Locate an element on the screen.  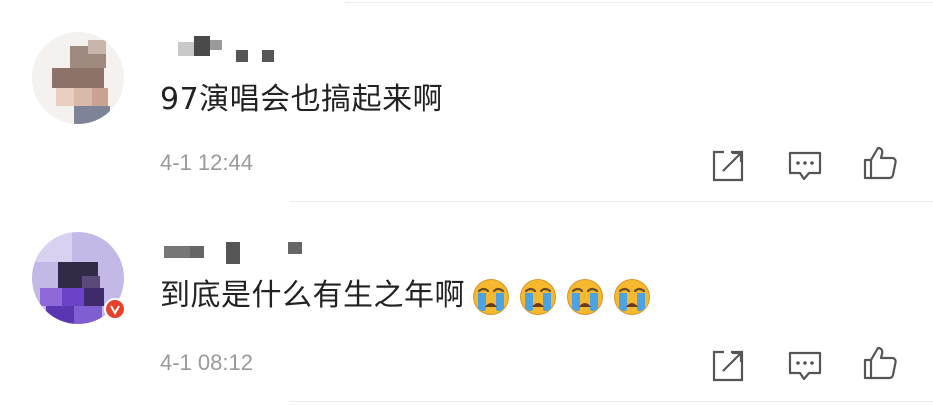
comment-text: 到底是什么有生之年啊 is located at coordinates (409, 296).